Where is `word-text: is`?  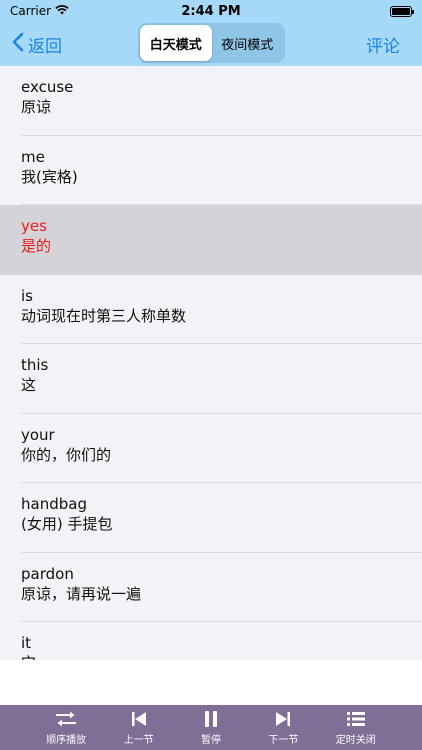 word-text: is is located at coordinates (27, 295).